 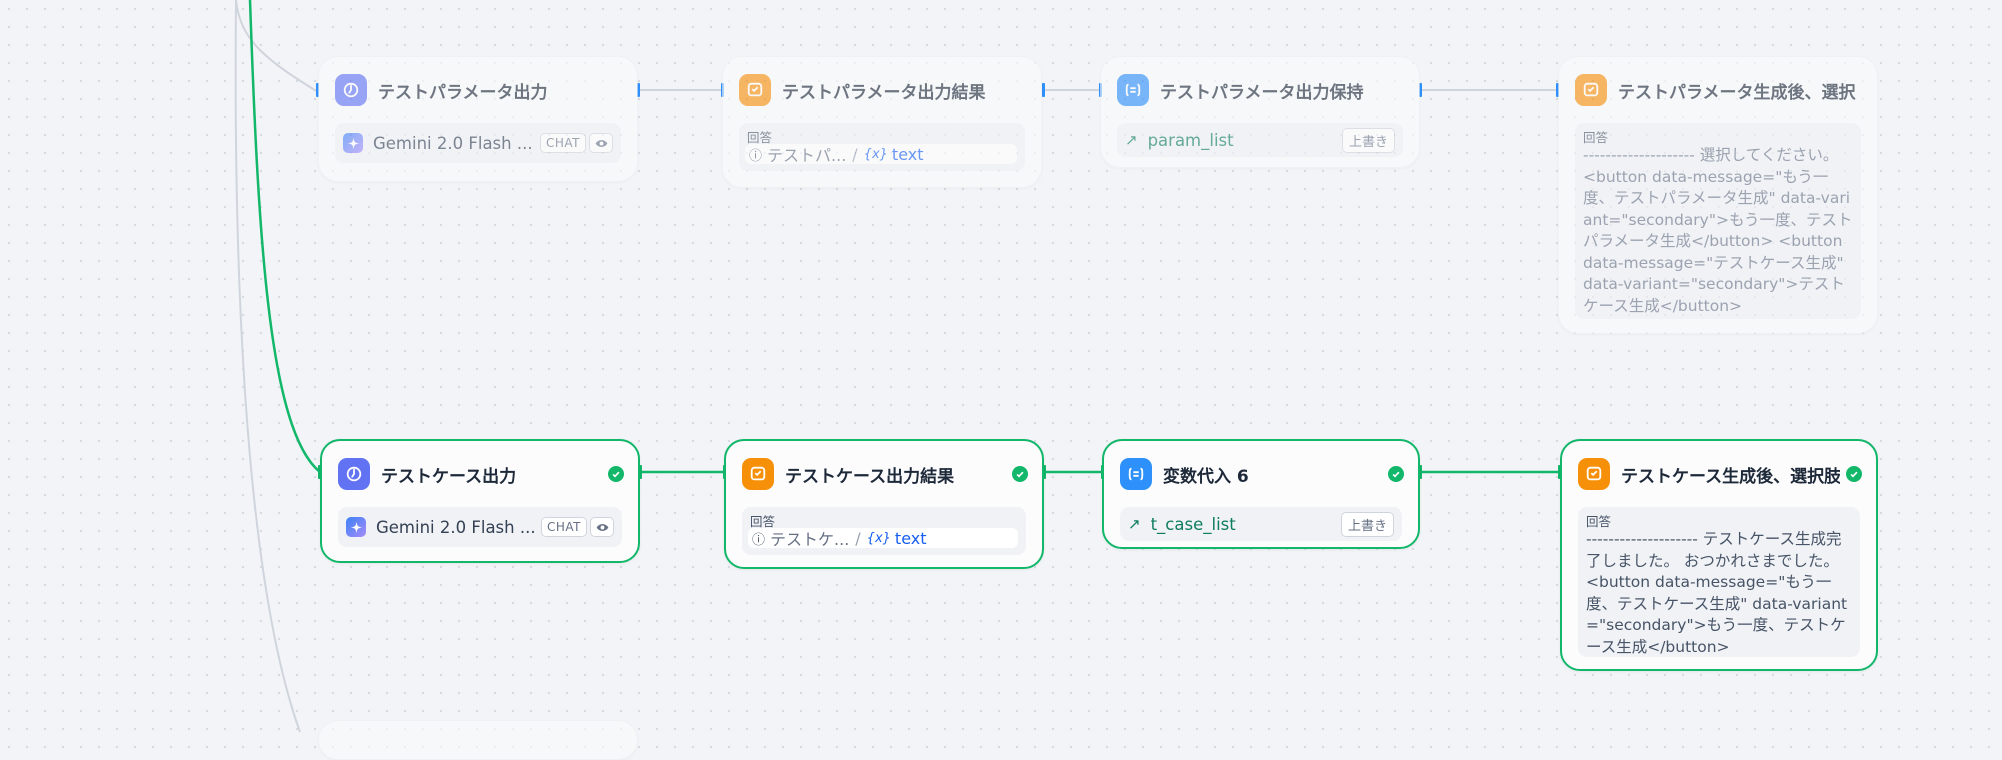 What do you see at coordinates (478, 740) in the screenshot?
I see `workflow-node-partial` at bounding box center [478, 740].